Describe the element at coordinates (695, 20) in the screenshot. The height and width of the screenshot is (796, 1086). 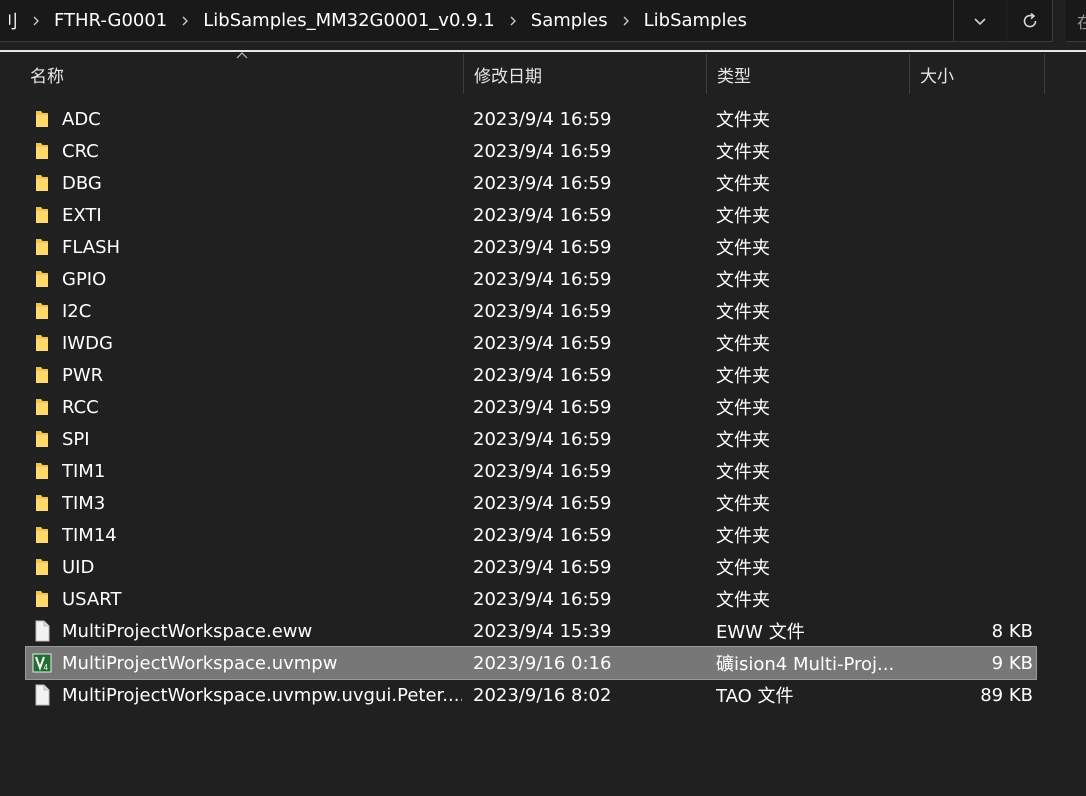
I see `breadcrumb-item-libsamples: LibSamples` at that location.